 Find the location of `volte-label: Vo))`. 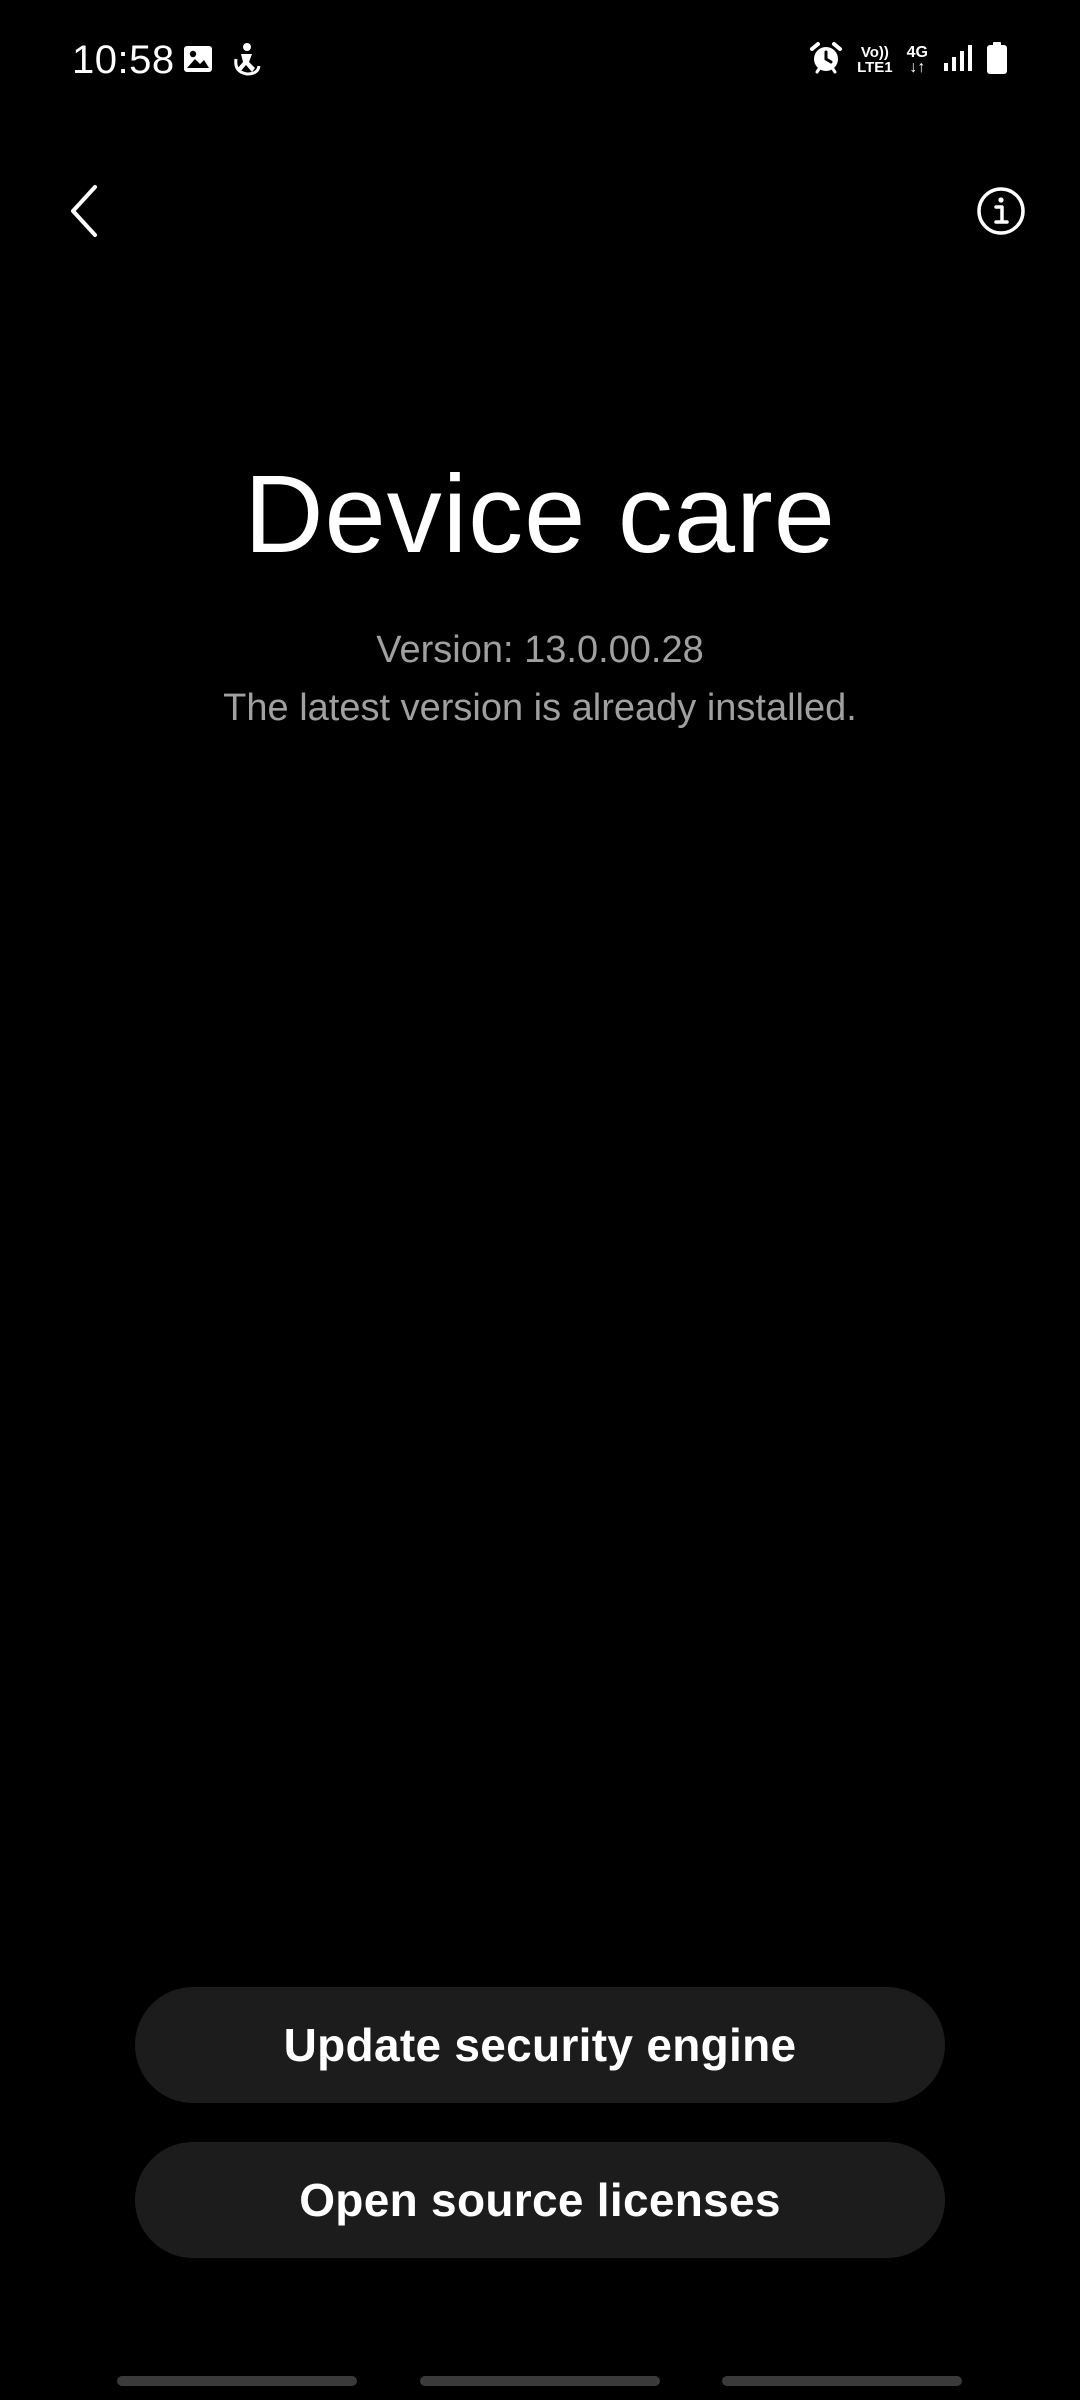

volte-label: Vo)) is located at coordinates (874, 52).